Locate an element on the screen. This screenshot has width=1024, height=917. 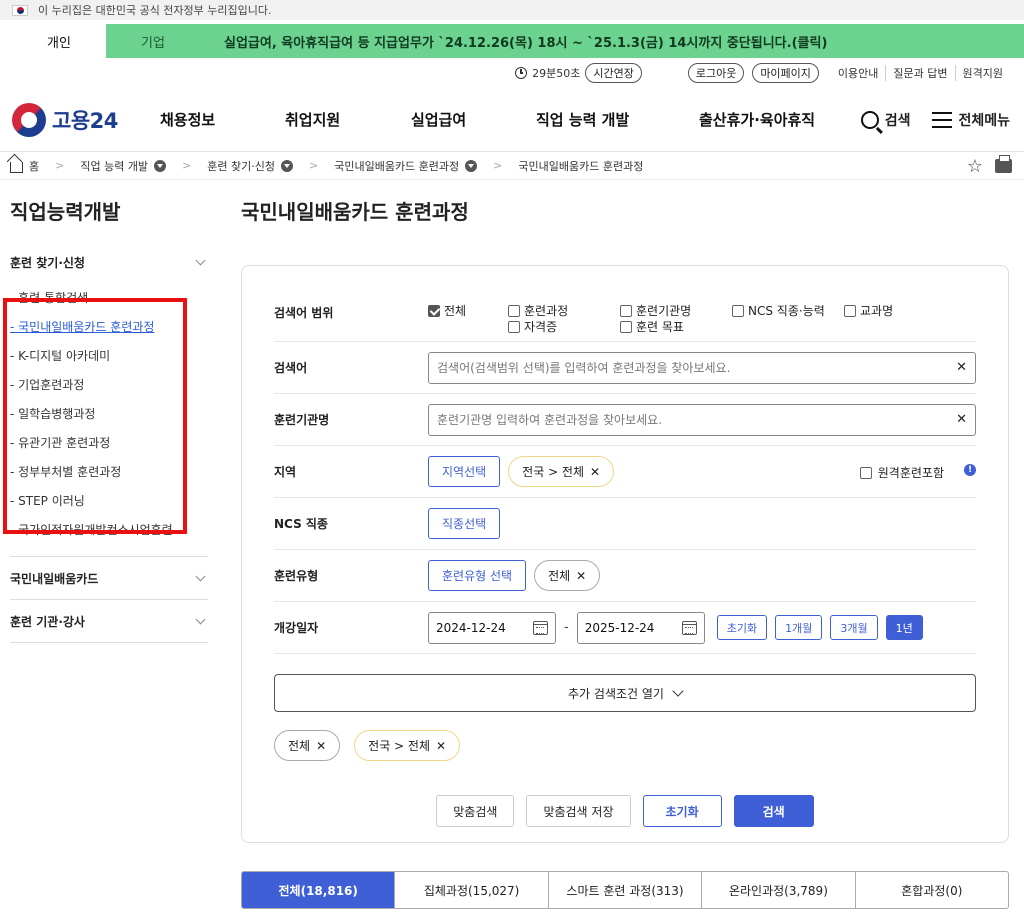
sidebar-item-national-card: - 국민내일배움카드 훈련과정 is located at coordinates (109, 326).